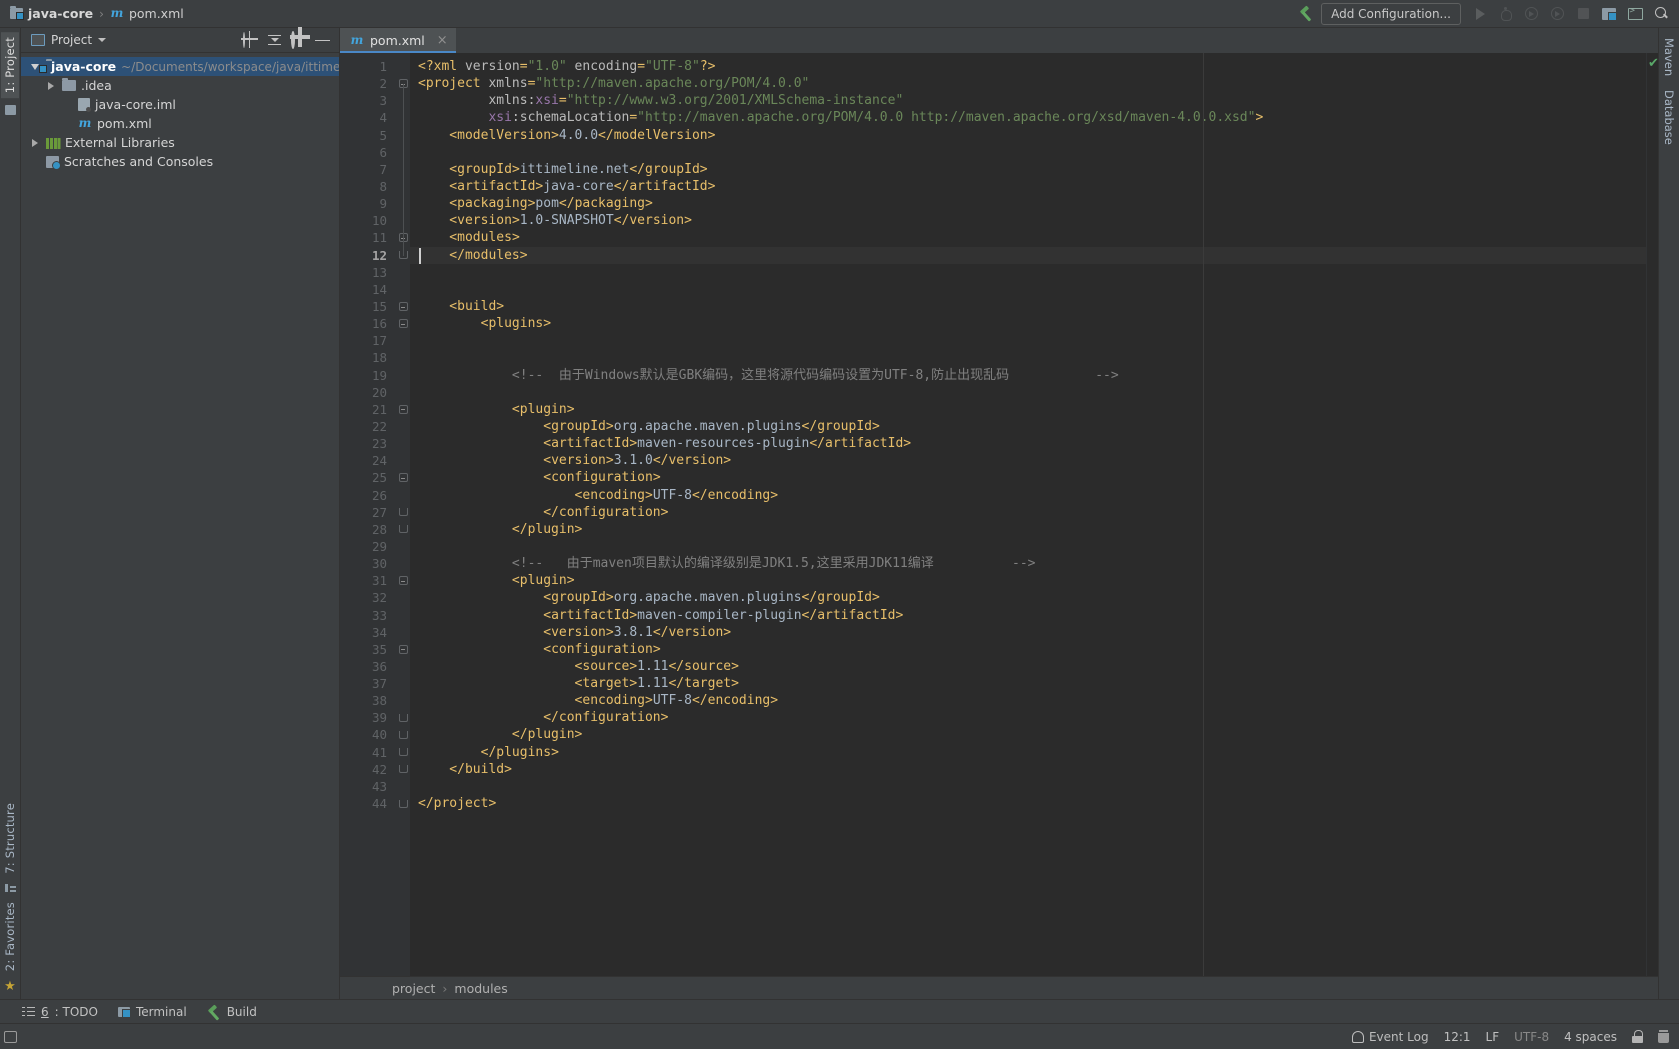  Describe the element at coordinates (1669, 117) in the screenshot. I see `stripe-tab-database: Database` at that location.